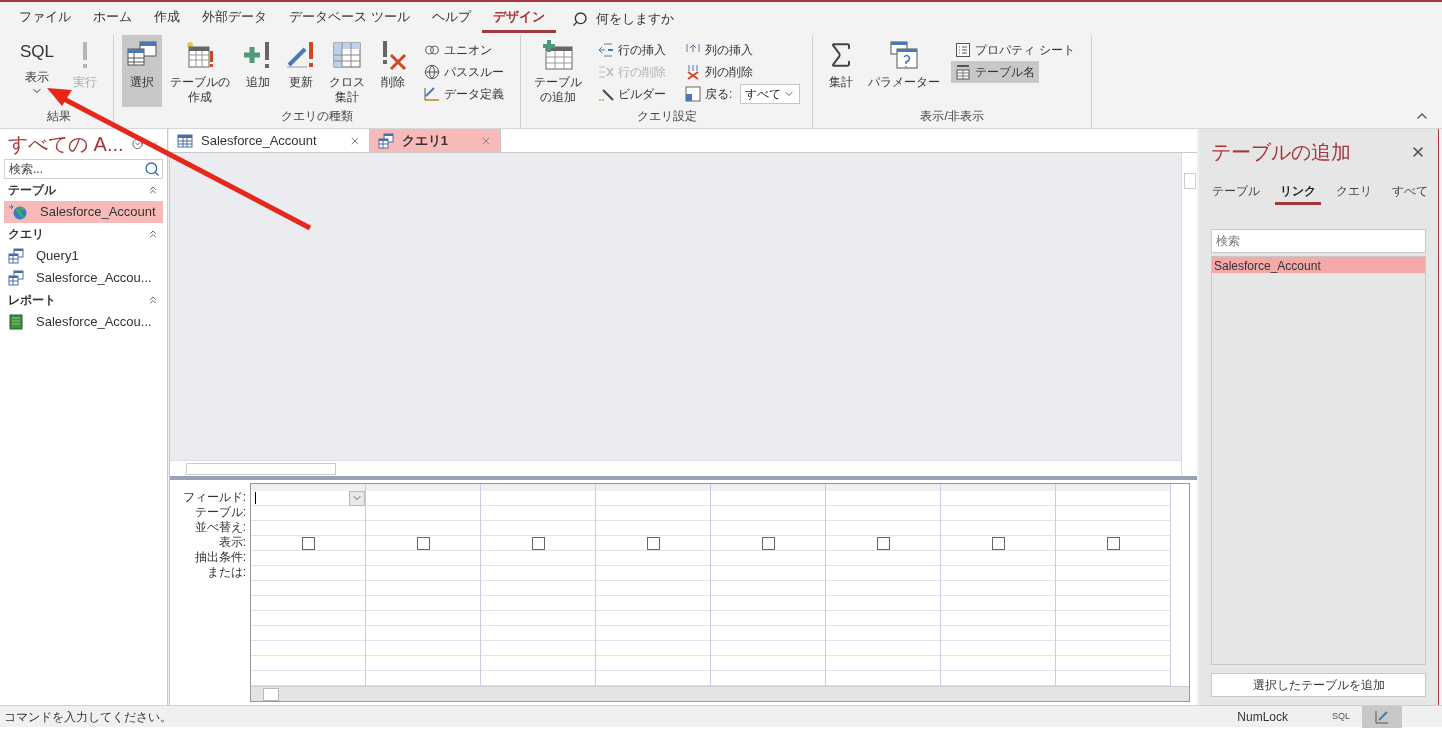  What do you see at coordinates (435, 140) in the screenshot?
I see `document-tab: クエリ1` at bounding box center [435, 140].